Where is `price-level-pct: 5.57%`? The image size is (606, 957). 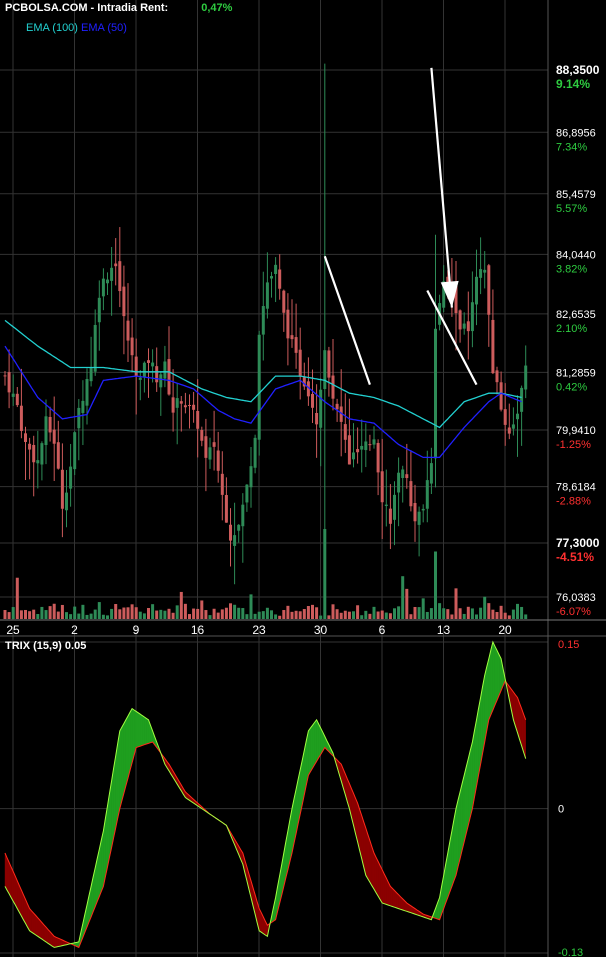
price-level-pct: 5.57% is located at coordinates (571, 209).